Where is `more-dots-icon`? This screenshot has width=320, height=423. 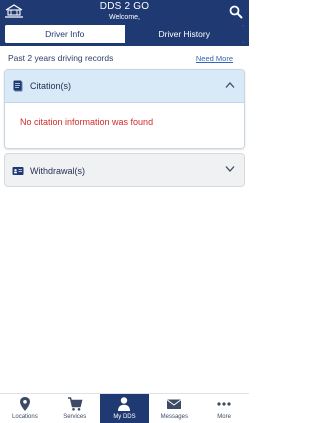 more-dots-icon is located at coordinates (224, 404).